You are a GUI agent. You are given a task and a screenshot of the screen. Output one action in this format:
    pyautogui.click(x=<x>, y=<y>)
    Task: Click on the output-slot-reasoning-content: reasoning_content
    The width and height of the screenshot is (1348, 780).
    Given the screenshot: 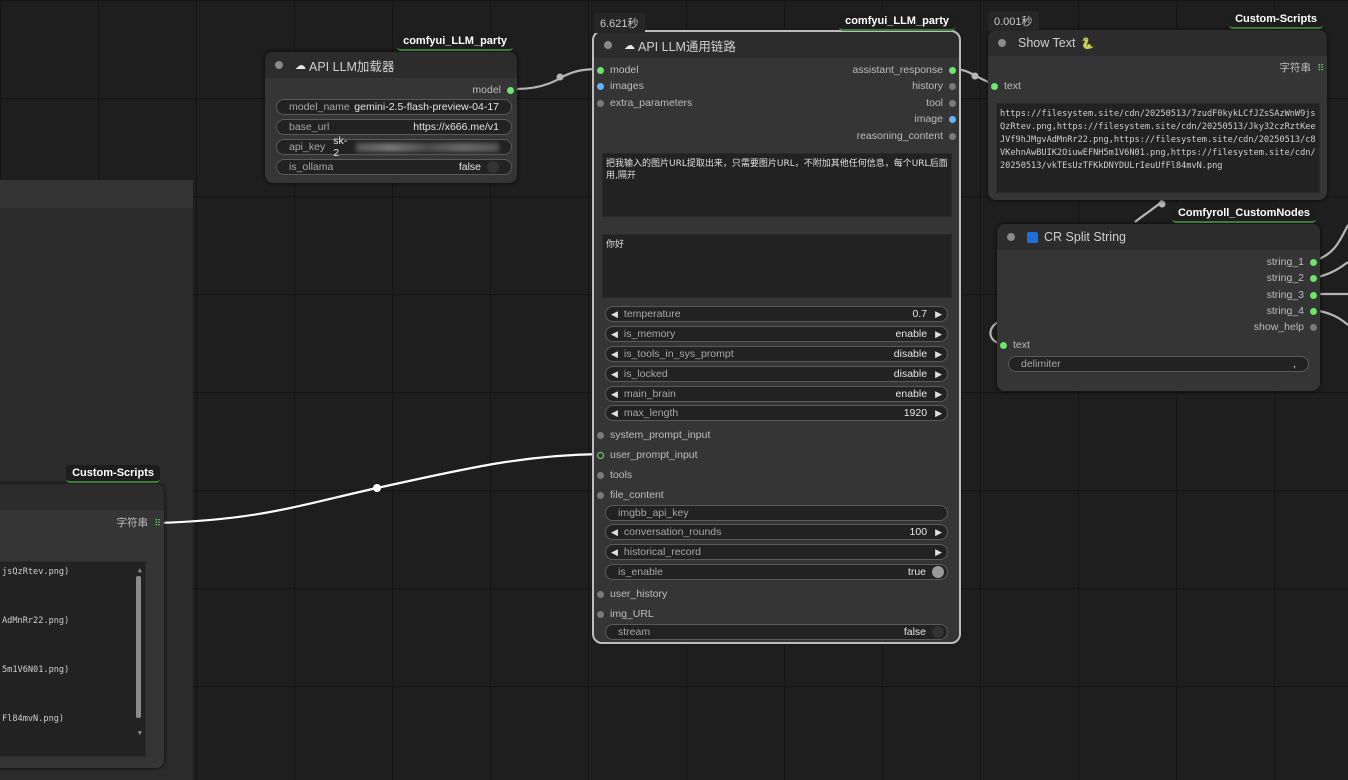 What is the action you would take?
    pyautogui.click(x=908, y=136)
    